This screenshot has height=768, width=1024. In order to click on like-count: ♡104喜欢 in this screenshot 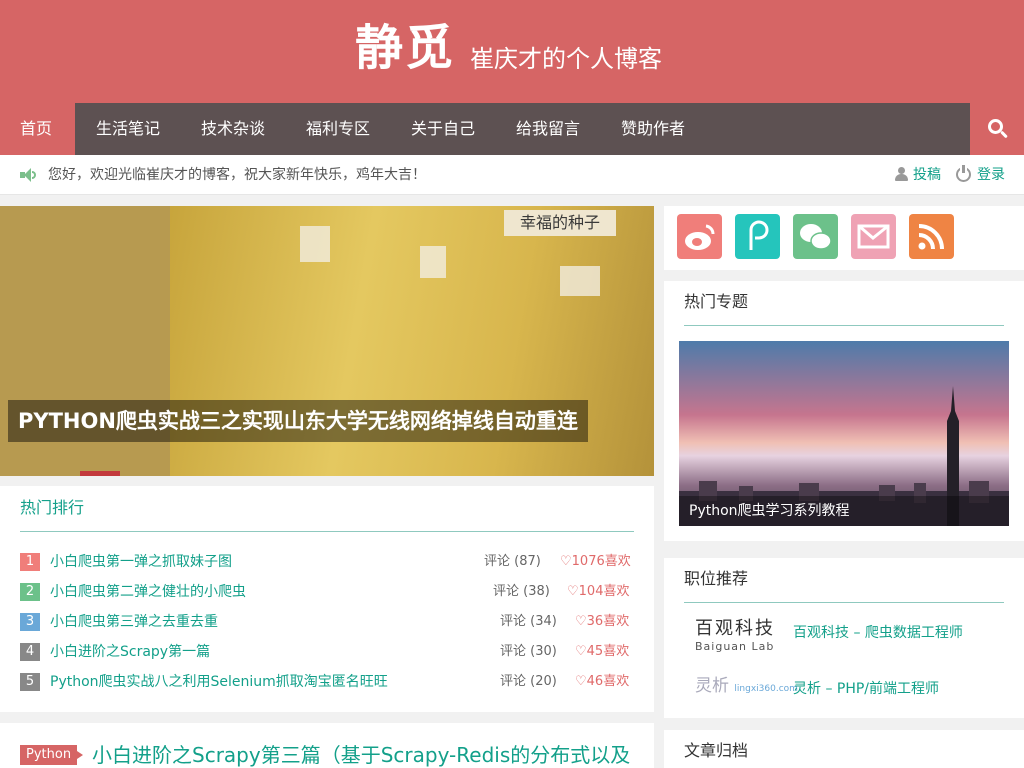, I will do `click(598, 592)`.